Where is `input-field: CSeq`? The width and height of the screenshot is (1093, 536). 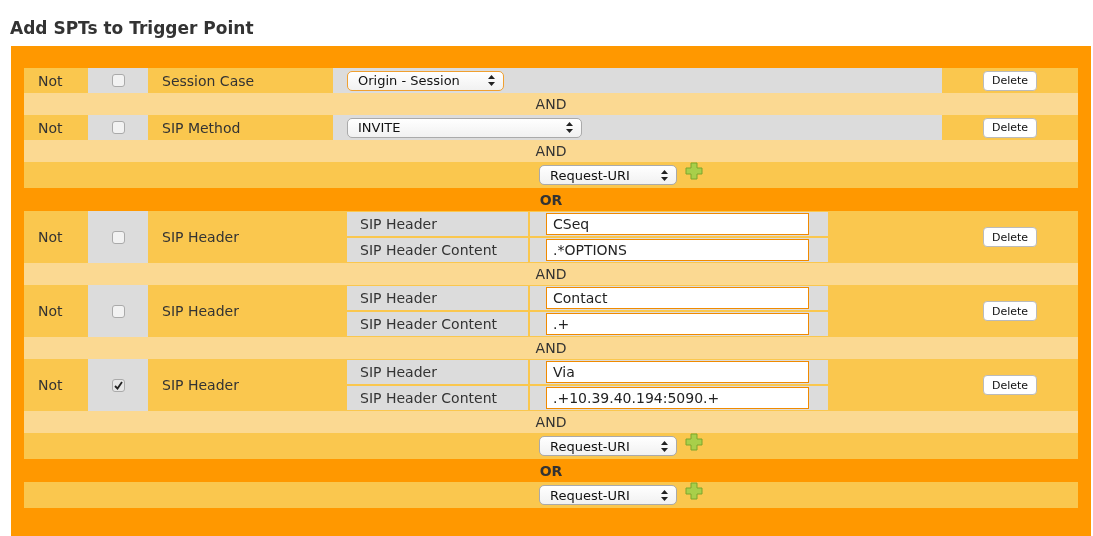 input-field: CSeq is located at coordinates (677, 224).